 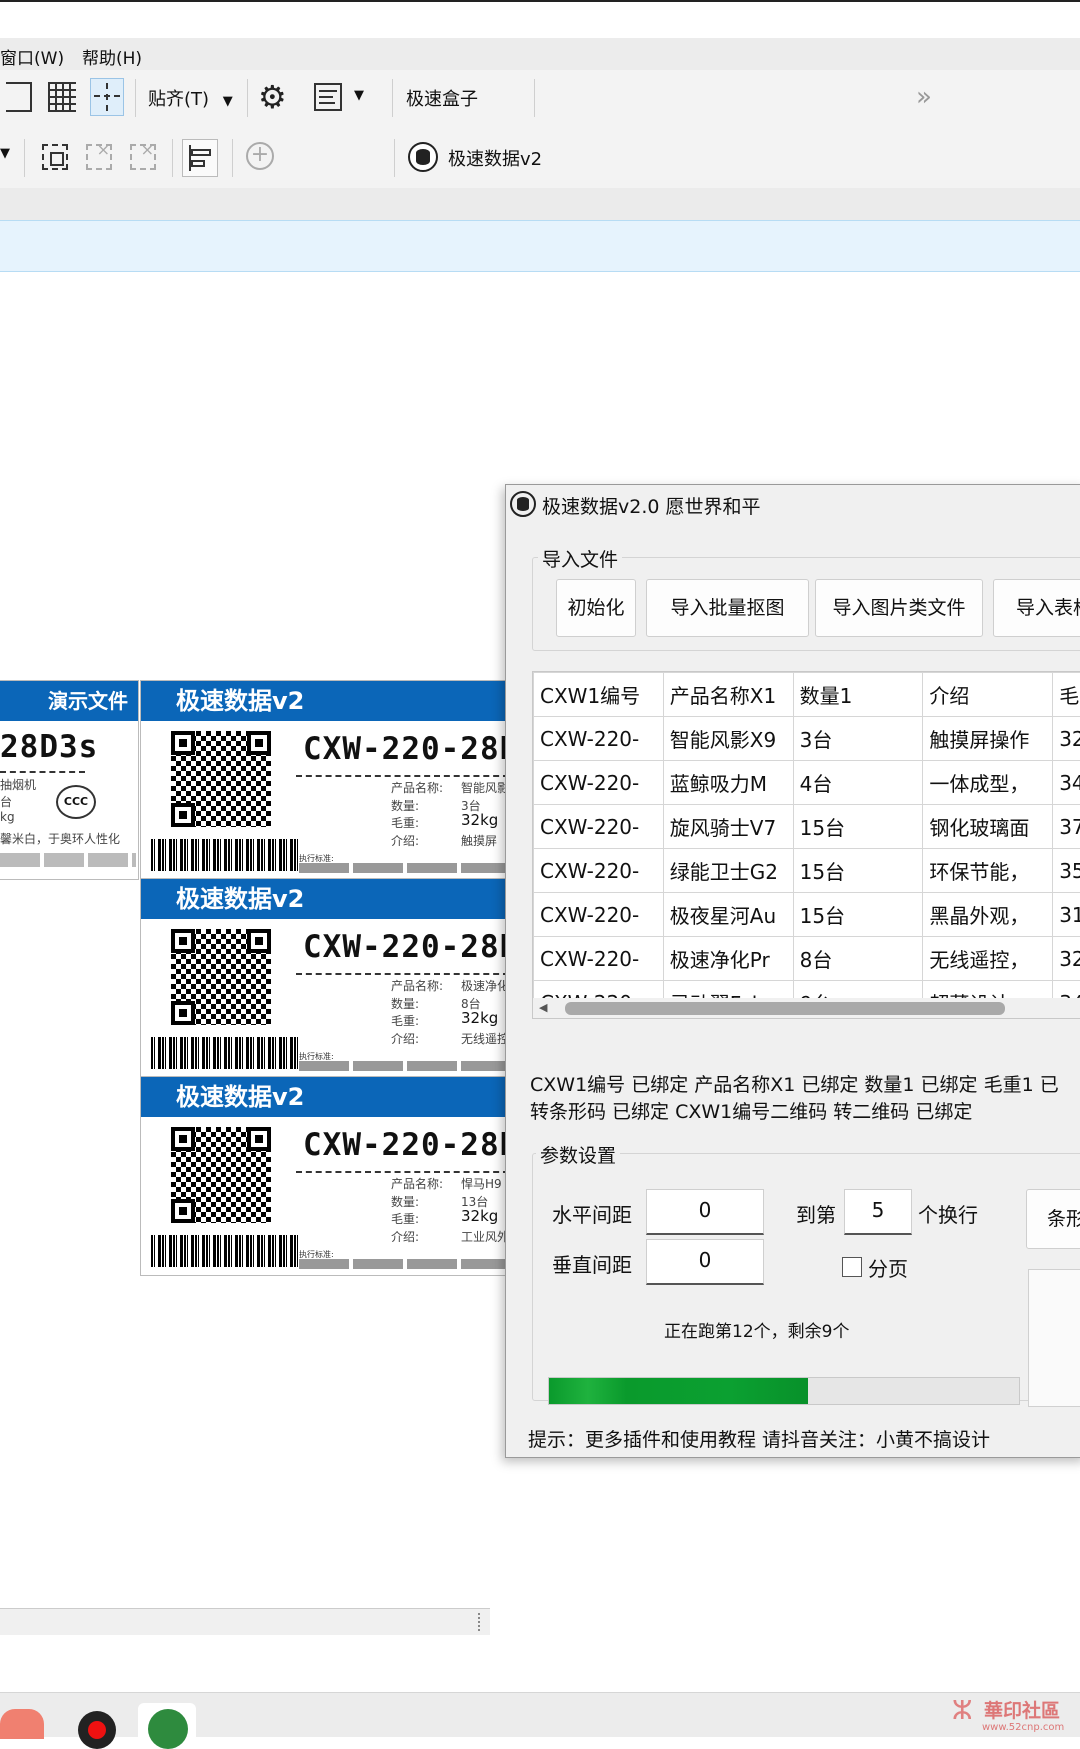 I want to click on toolbar-primary: 贴齐(T) ▼ ⚙ ▼ 极速盒子 », so click(x=540, y=99).